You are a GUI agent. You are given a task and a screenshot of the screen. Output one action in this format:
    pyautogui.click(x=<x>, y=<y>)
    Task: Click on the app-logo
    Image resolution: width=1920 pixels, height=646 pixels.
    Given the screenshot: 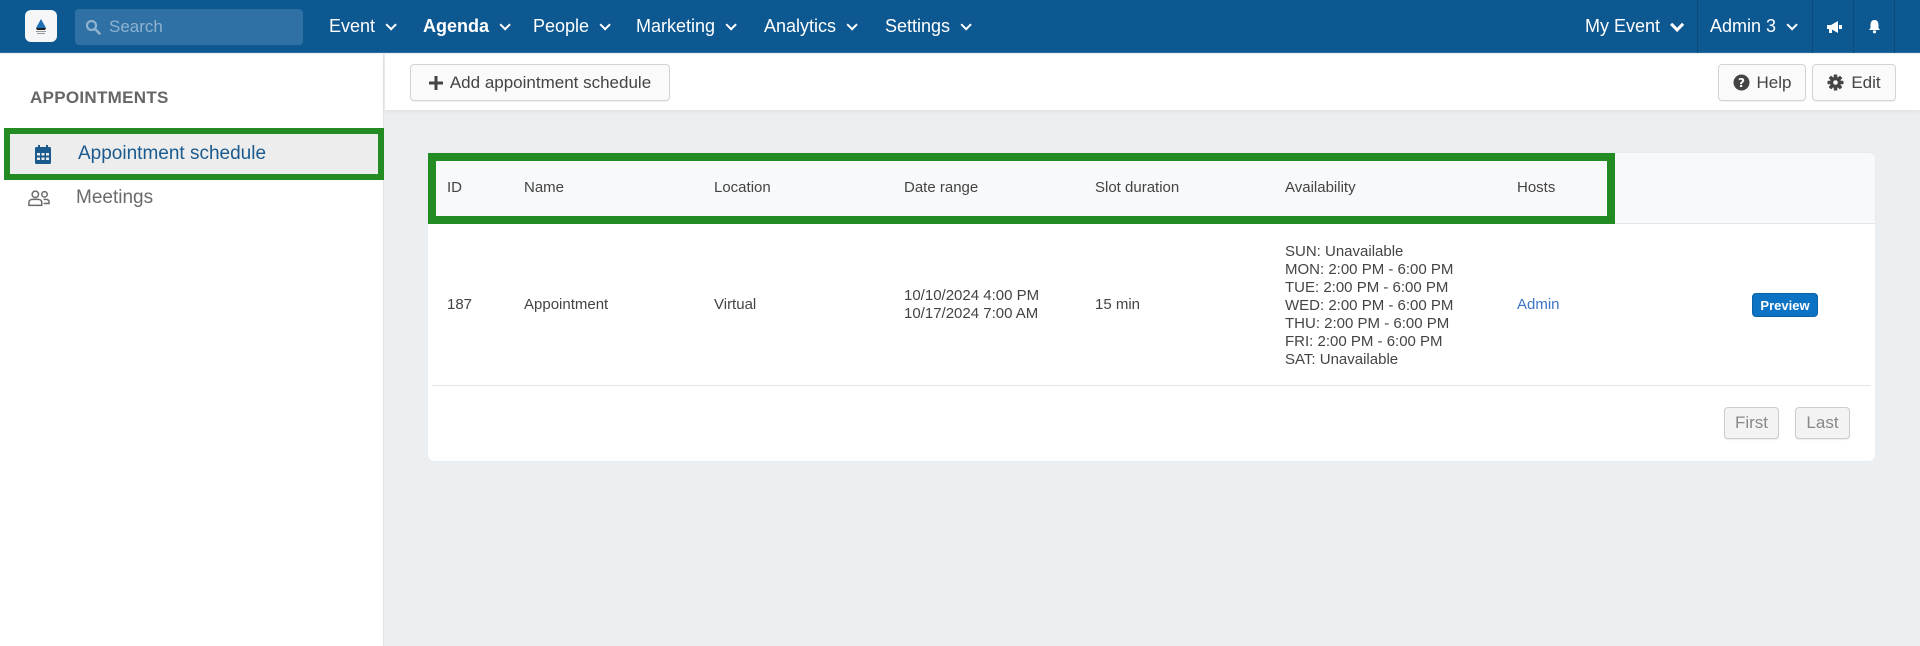 What is the action you would take?
    pyautogui.click(x=41, y=26)
    